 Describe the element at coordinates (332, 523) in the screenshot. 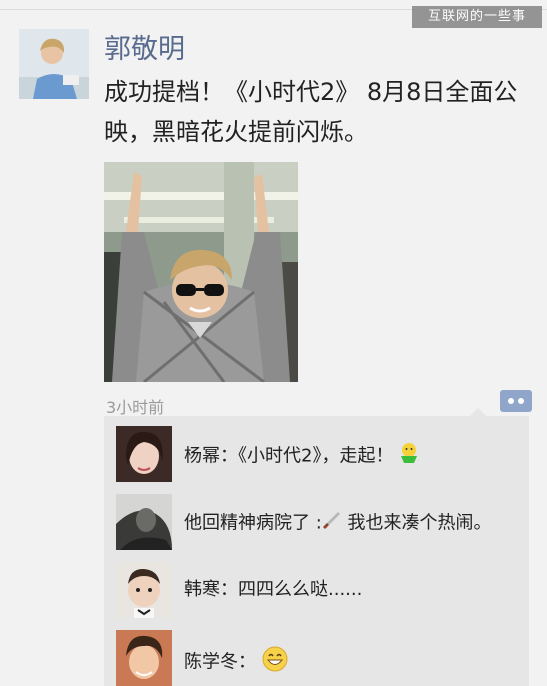

I see `knife-emoji-icon` at that location.